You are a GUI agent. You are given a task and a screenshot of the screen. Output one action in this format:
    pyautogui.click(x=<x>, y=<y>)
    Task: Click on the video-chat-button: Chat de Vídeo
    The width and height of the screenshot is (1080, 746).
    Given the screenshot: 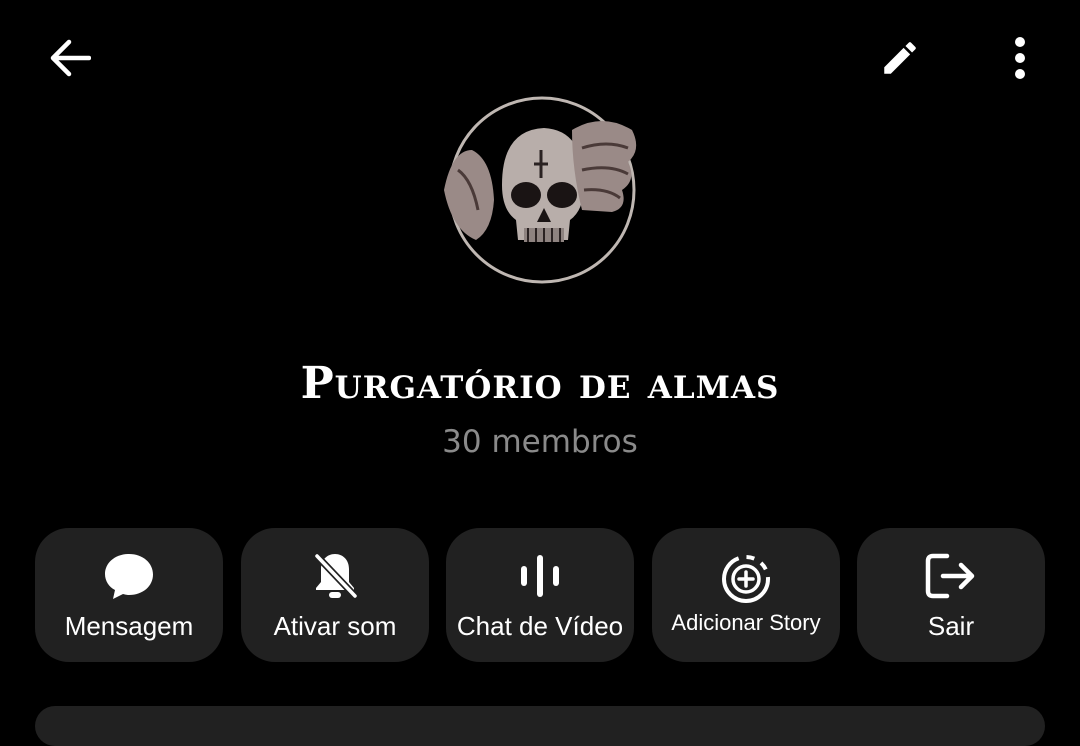 What is the action you would take?
    pyautogui.click(x=540, y=595)
    